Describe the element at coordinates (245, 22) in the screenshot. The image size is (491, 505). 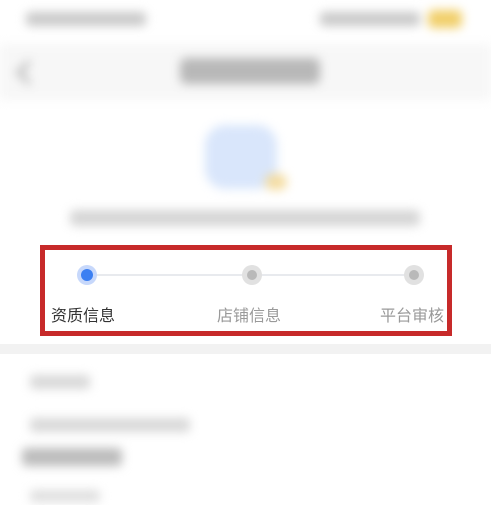
I see `status-bar` at that location.